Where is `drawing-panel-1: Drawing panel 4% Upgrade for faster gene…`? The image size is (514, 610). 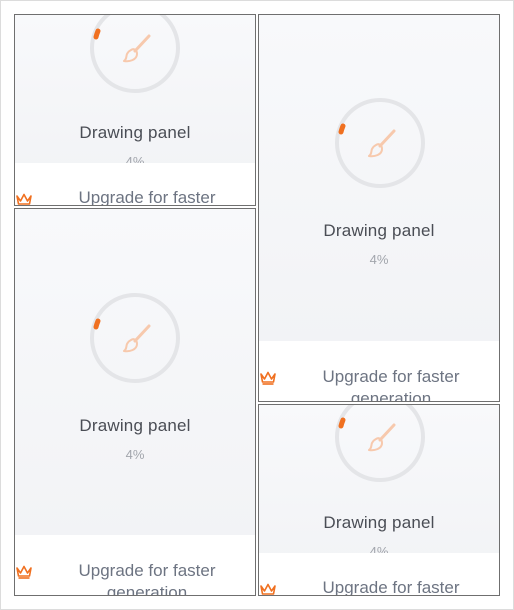 drawing-panel-1: Drawing panel 4% Upgrade for faster gene… is located at coordinates (135, 110).